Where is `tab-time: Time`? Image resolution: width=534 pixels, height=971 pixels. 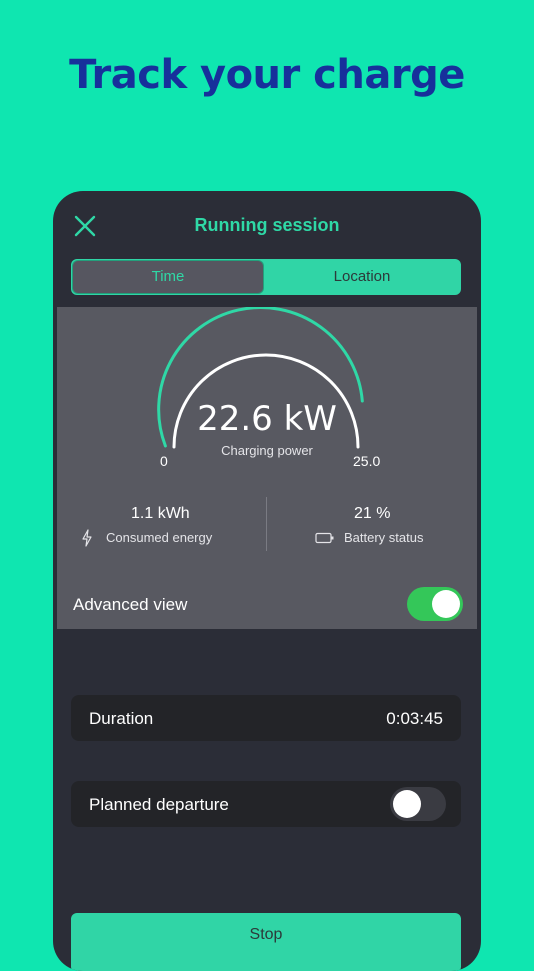
tab-time: Time is located at coordinates (168, 277).